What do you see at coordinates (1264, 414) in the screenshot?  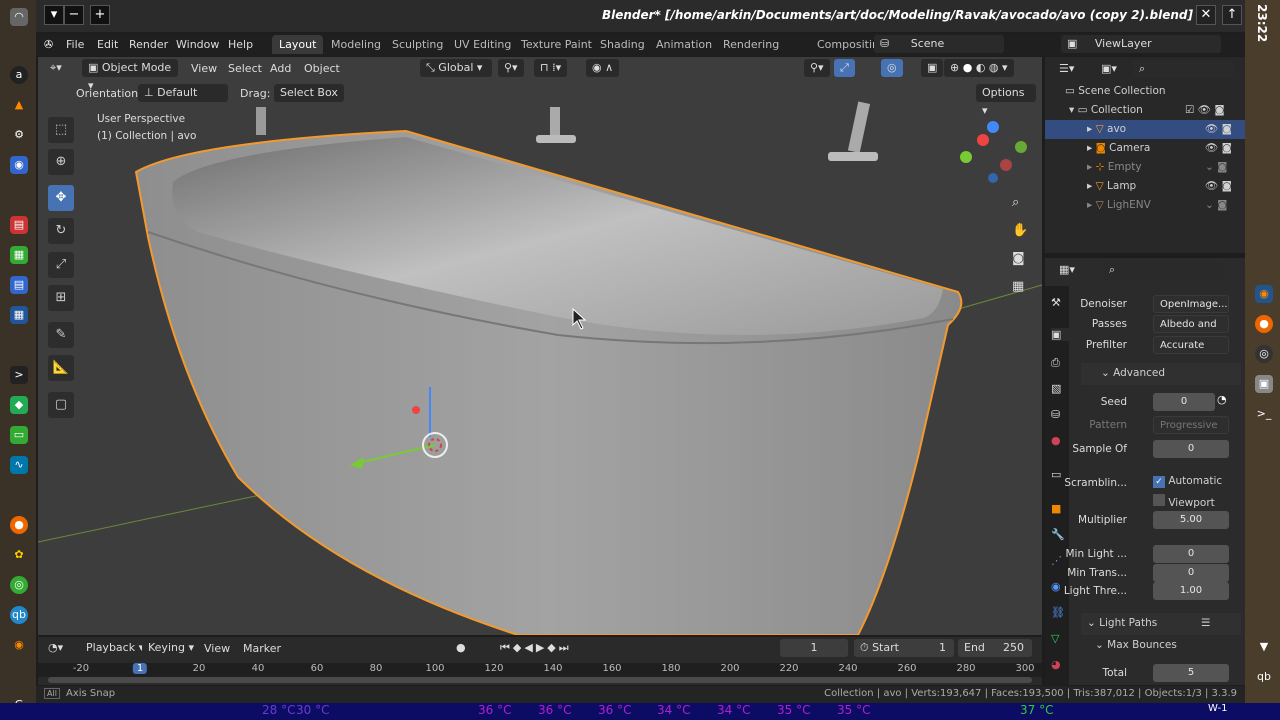 I see `terminal-icon: >_` at bounding box center [1264, 414].